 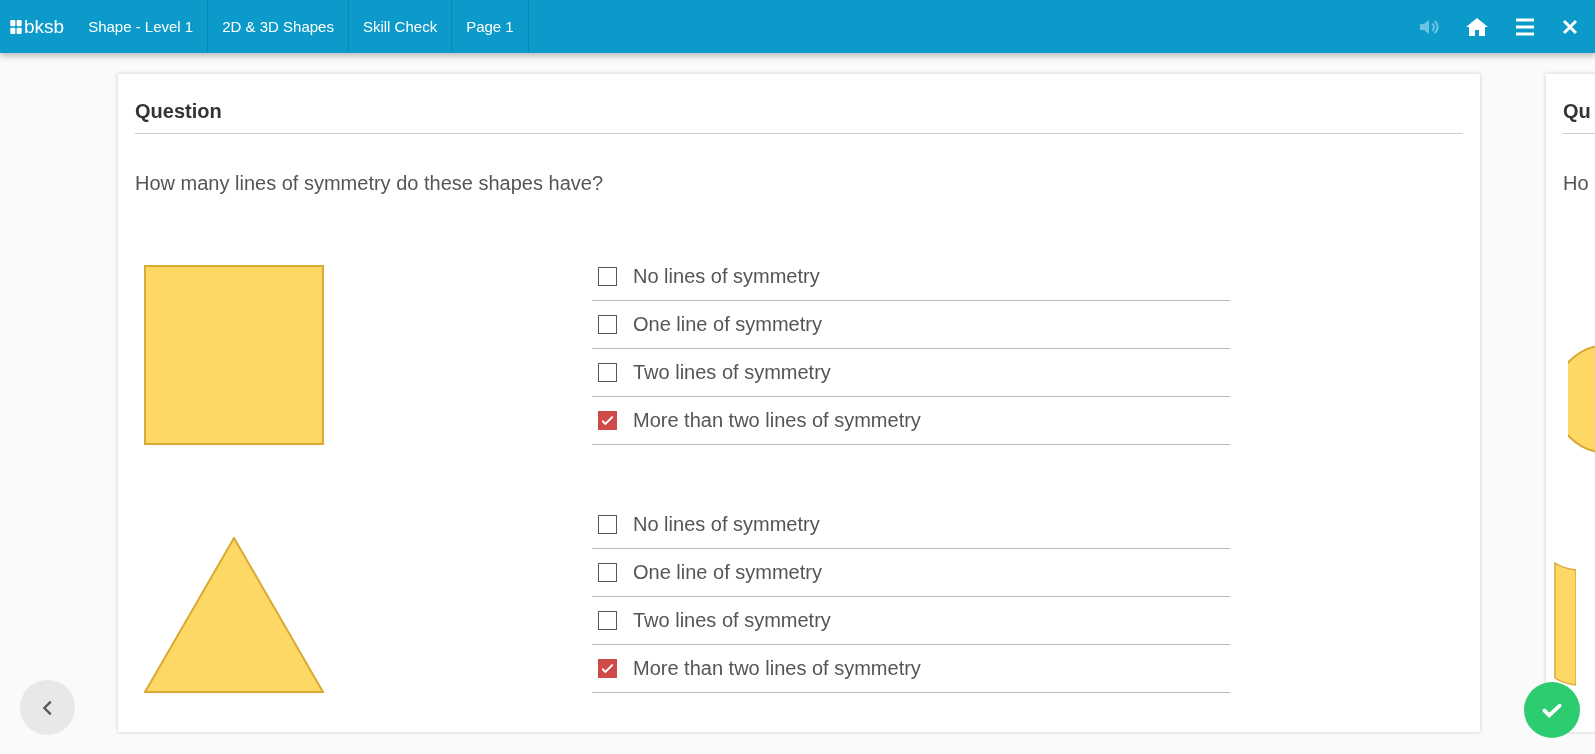 I want to click on close-icon, so click(x=1570, y=26).